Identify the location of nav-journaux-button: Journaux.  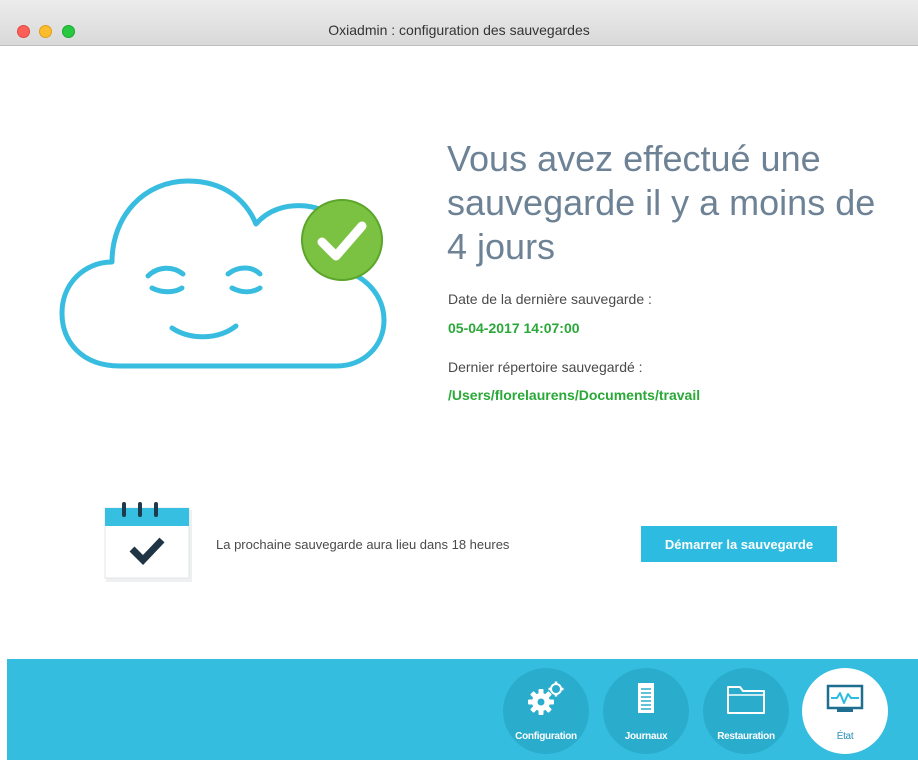
(646, 711).